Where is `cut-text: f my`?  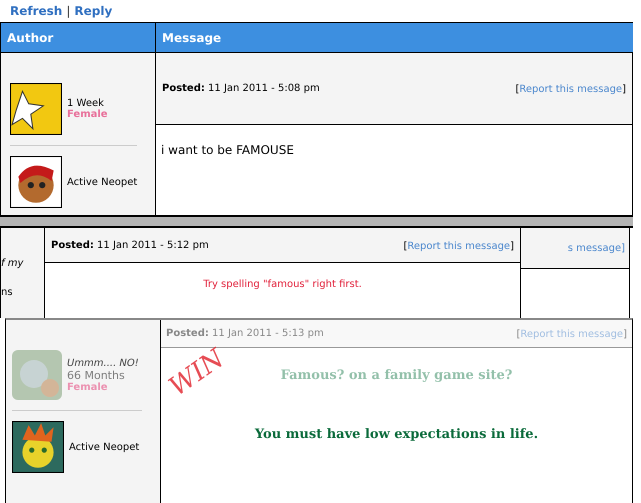 cut-text: f my is located at coordinates (12, 263).